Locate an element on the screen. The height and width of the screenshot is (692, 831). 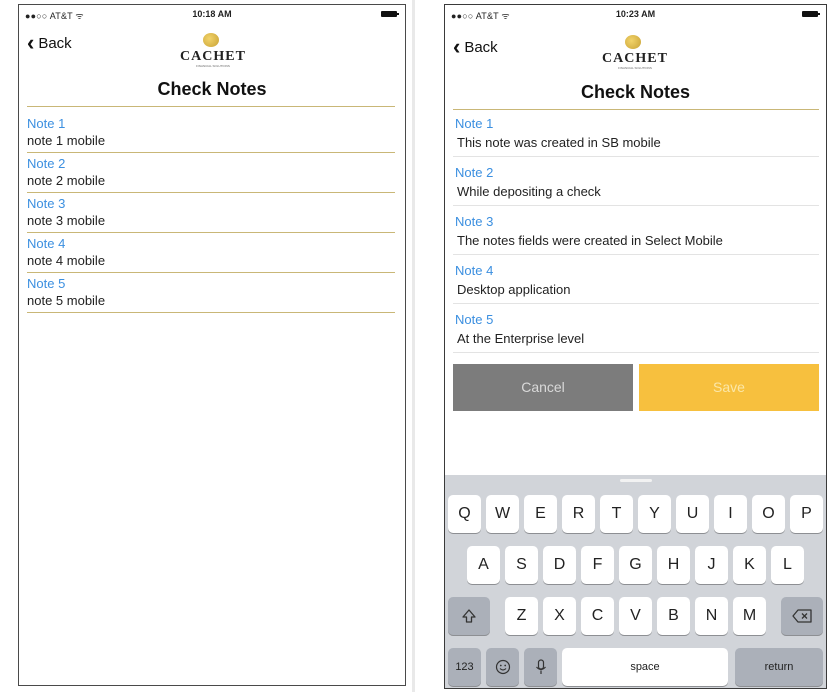
note-item: Note 3 note 3 mobile is located at coordinates (211, 213).